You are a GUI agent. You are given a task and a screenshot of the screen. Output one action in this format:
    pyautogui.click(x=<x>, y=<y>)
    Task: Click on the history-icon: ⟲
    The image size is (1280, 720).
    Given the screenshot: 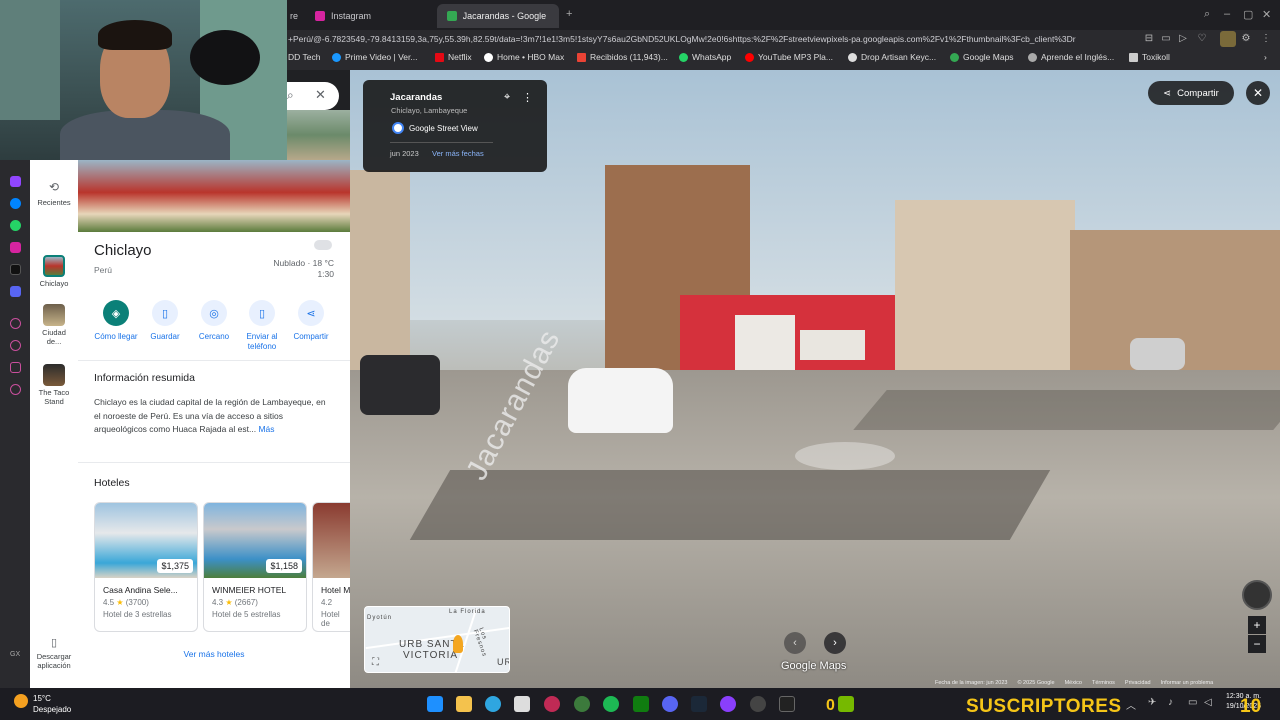 What is the action you would take?
    pyautogui.click(x=54, y=187)
    